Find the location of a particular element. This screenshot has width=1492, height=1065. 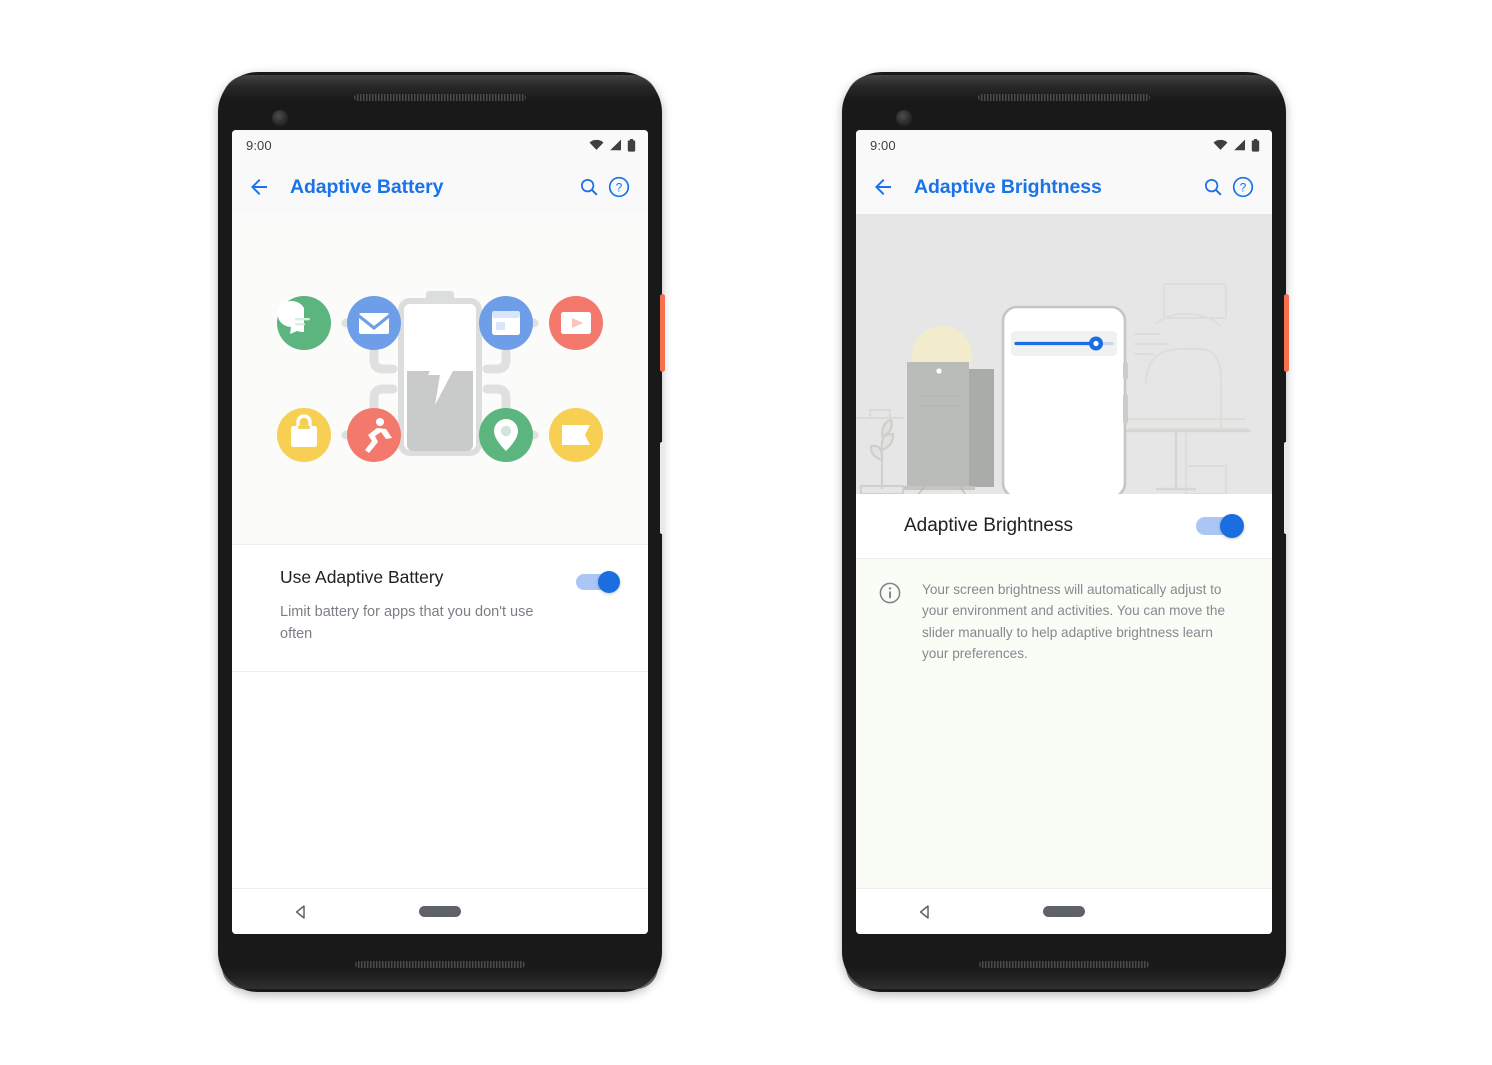

setting-row-adaptive-brightness: Adaptive Brightness is located at coordinates (1064, 526).